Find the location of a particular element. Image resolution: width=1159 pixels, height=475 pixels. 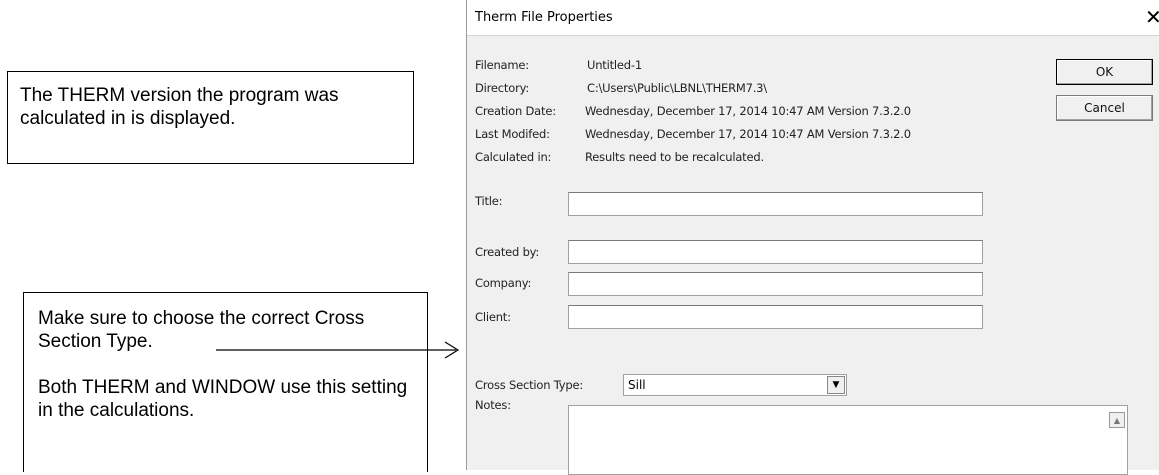

cross-section-type-value: Sill is located at coordinates (637, 385).